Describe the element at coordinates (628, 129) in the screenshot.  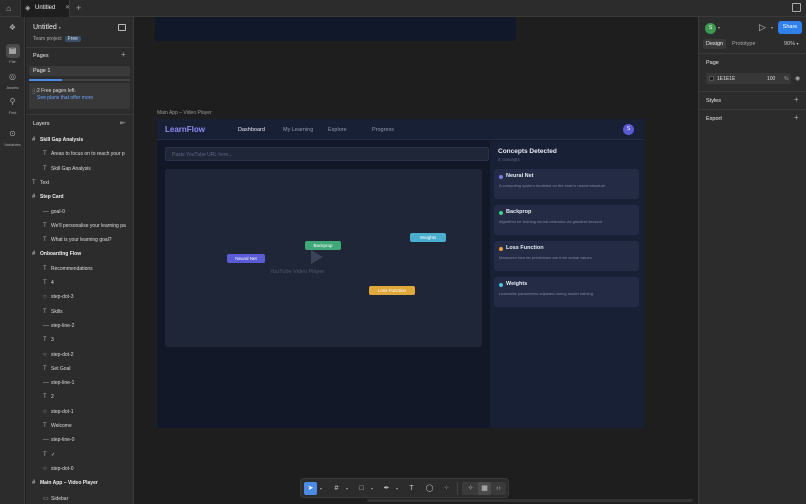
I see `avatar: S` at that location.